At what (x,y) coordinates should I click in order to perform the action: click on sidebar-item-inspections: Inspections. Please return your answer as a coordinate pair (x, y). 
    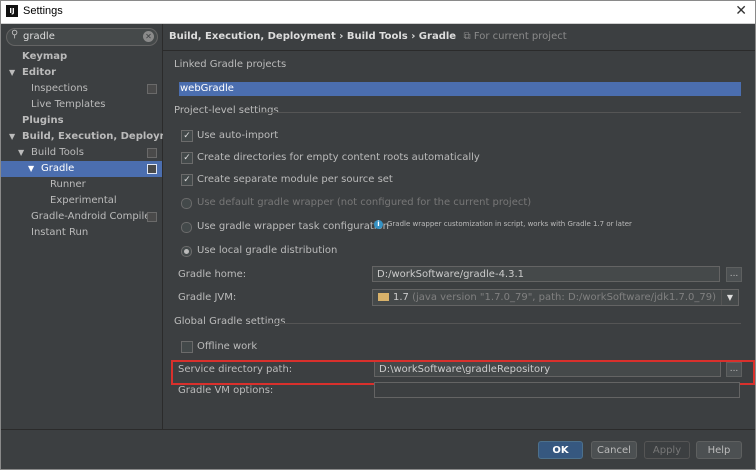
    Looking at the image, I should click on (81, 89).